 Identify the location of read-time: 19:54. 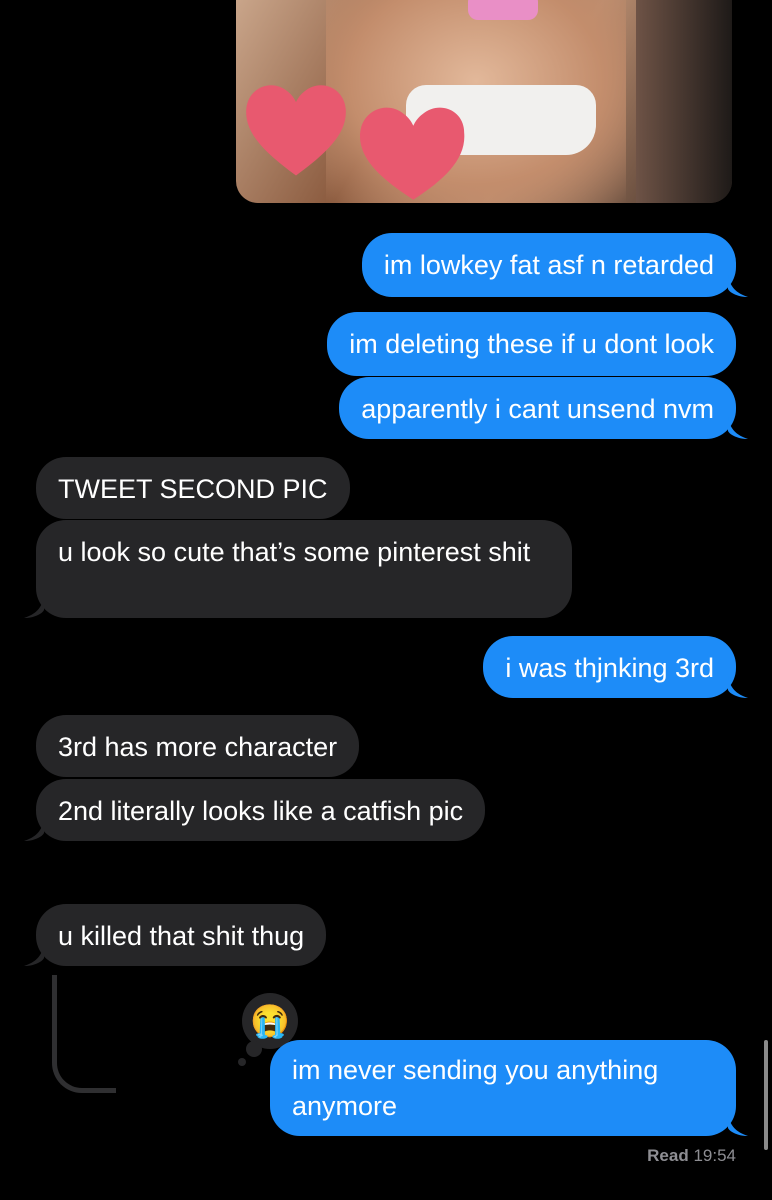
(714, 1155).